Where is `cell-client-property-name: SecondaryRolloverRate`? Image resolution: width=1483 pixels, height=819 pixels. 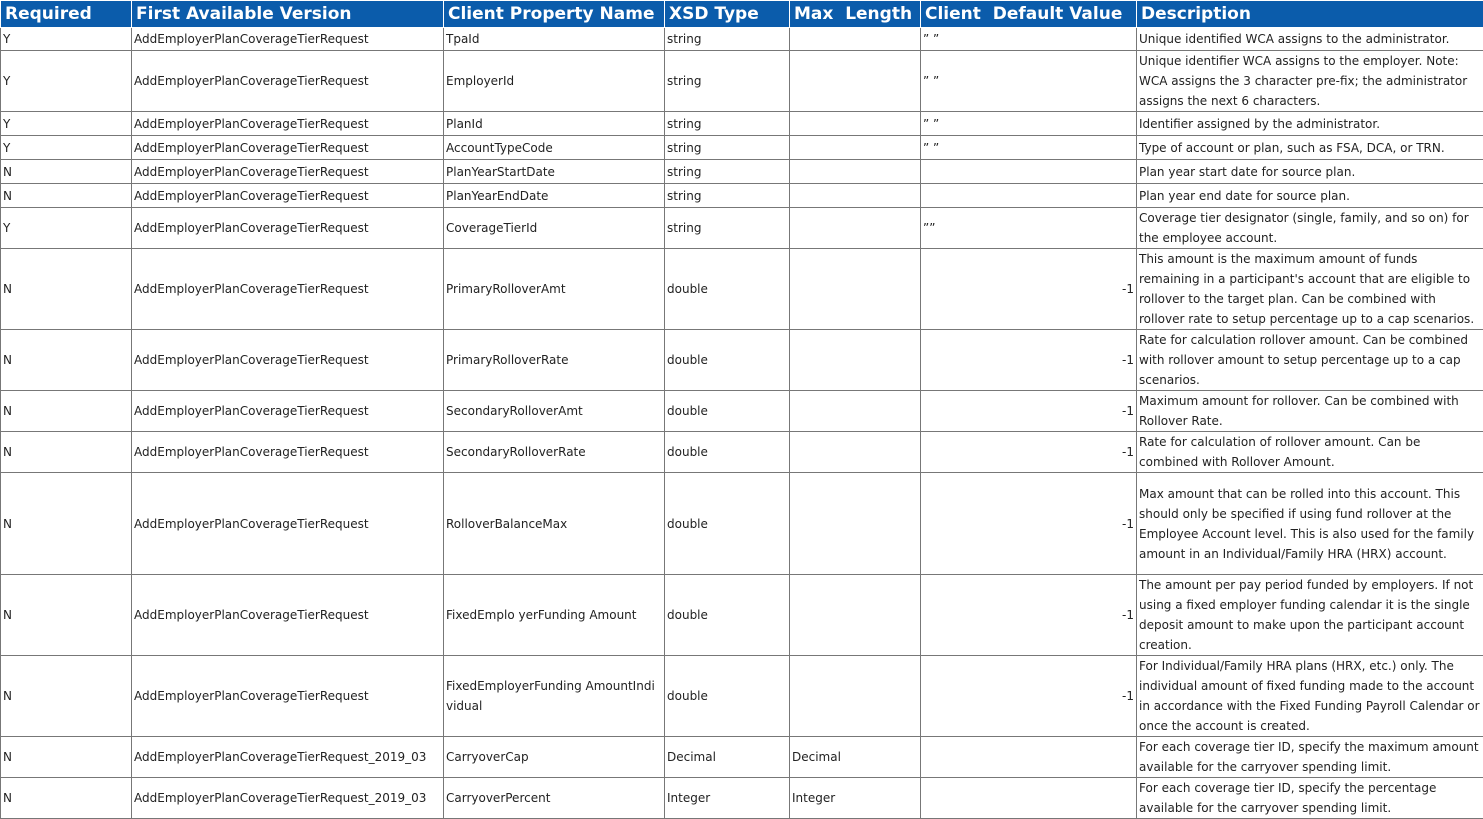
cell-client-property-name: SecondaryRolloverRate is located at coordinates (554, 452).